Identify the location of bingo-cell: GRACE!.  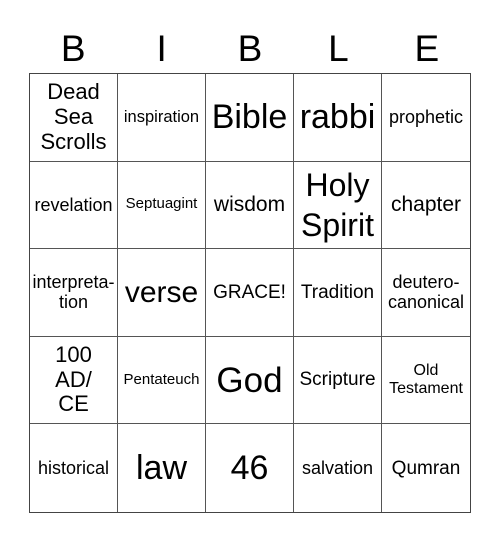
(250, 293).